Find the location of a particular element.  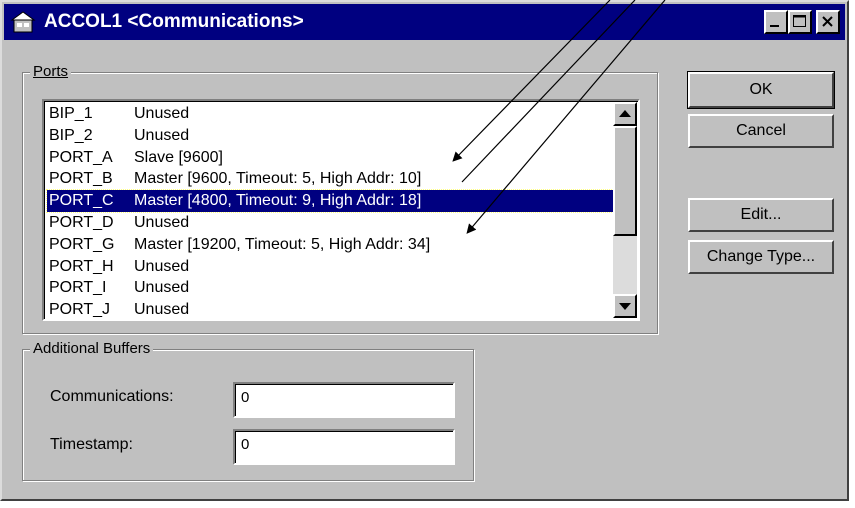

port-list-item: PORT_A Slave [9600] is located at coordinates (332, 158).